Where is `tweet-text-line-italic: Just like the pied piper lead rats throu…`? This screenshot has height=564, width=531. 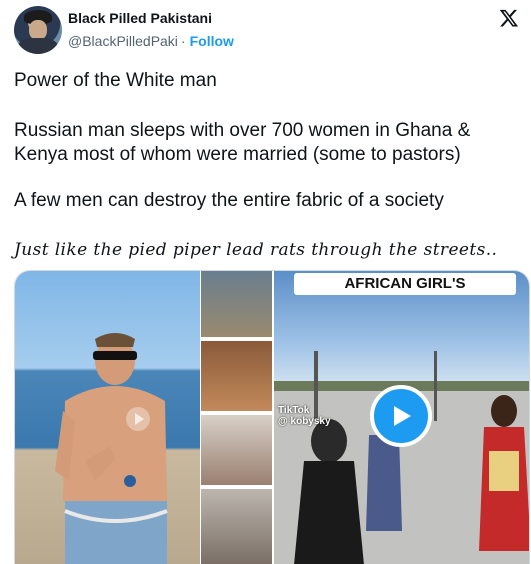
tweet-text-line-italic: Just like the pied piper lead rats throu… is located at coordinates (256, 250).